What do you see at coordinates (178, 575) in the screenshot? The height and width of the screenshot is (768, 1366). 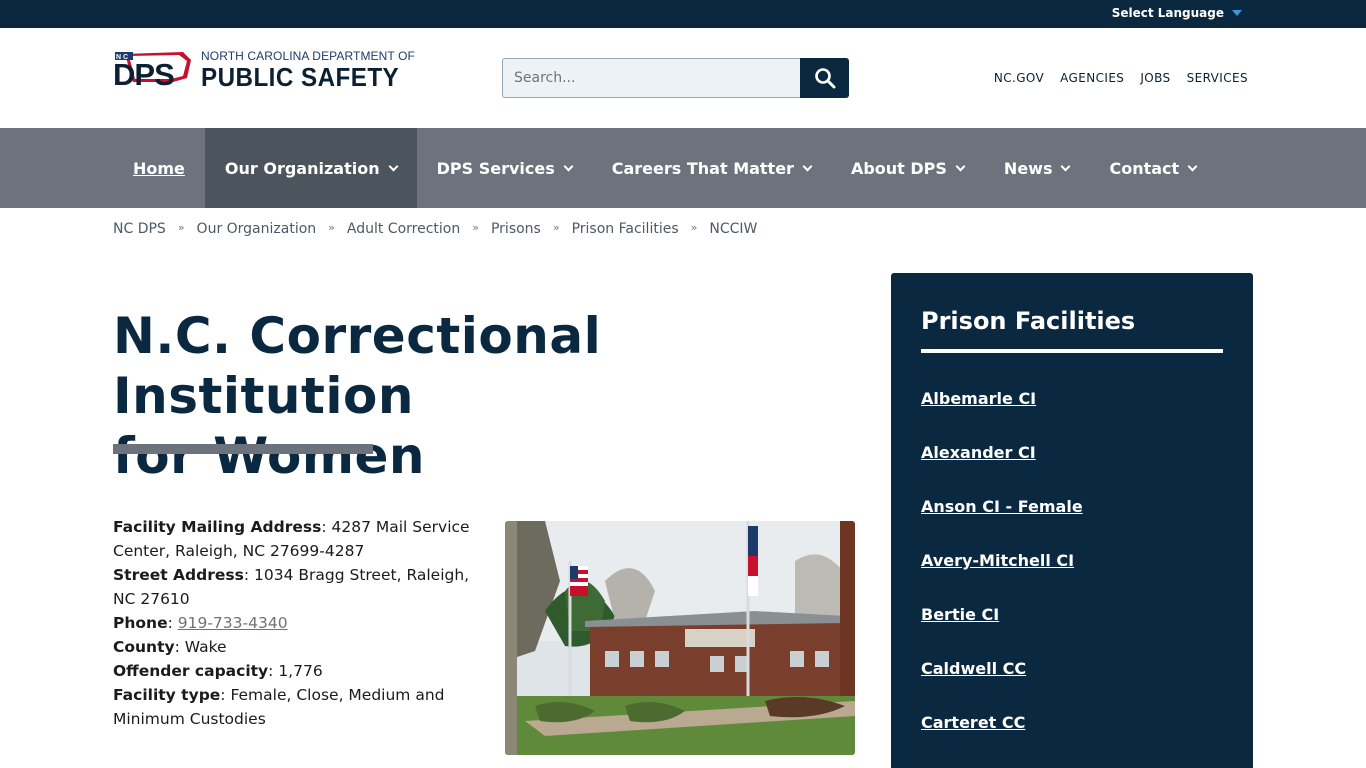 I see `street-address-label: Street Address` at bounding box center [178, 575].